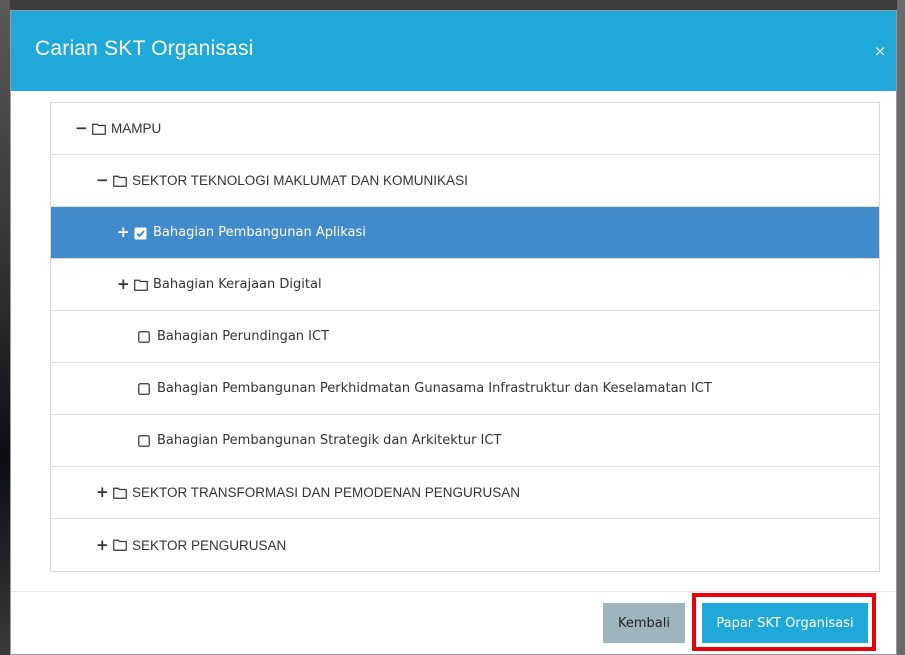 The height and width of the screenshot is (655, 905). What do you see at coordinates (243, 336) in the screenshot?
I see `tree-node-label: Bahagian Perundingan ICT` at bounding box center [243, 336].